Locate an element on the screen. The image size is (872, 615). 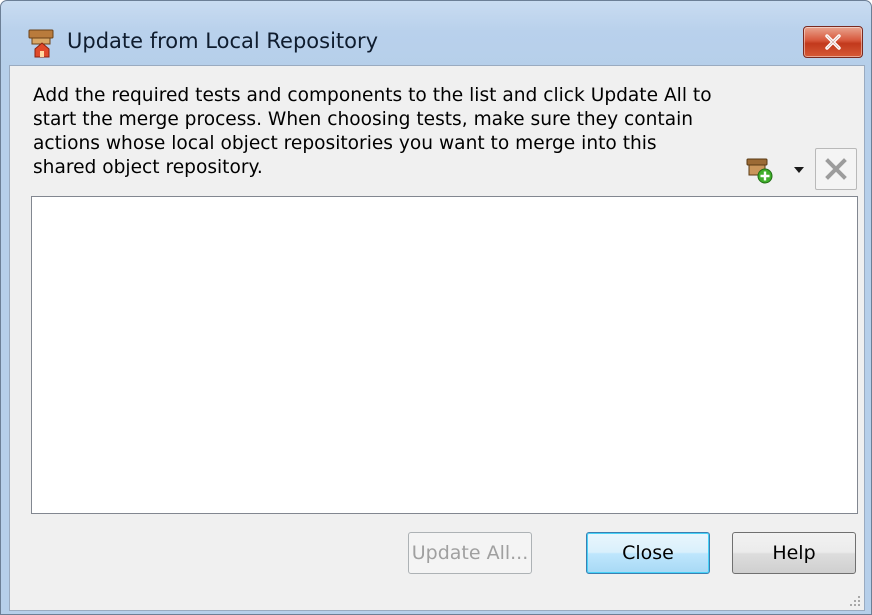
remove-item-button is located at coordinates (836, 169).